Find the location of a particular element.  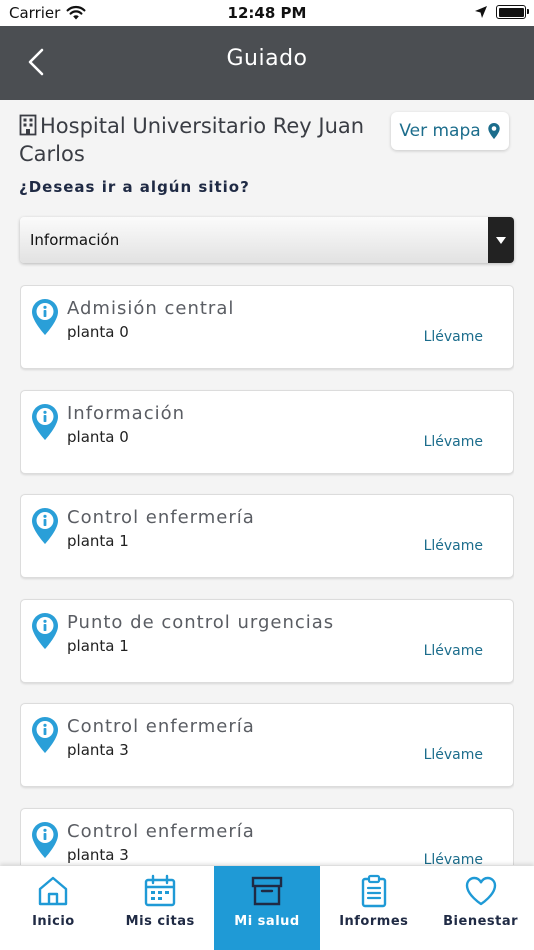

status-right is located at coordinates (501, 12).